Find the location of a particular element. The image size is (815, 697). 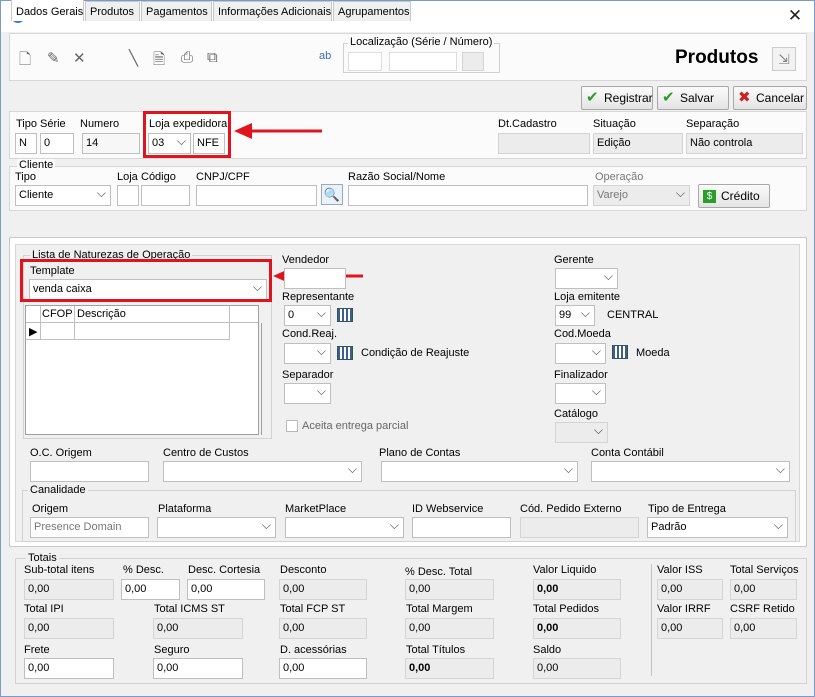

separacao-field: Não controla is located at coordinates (744, 143).